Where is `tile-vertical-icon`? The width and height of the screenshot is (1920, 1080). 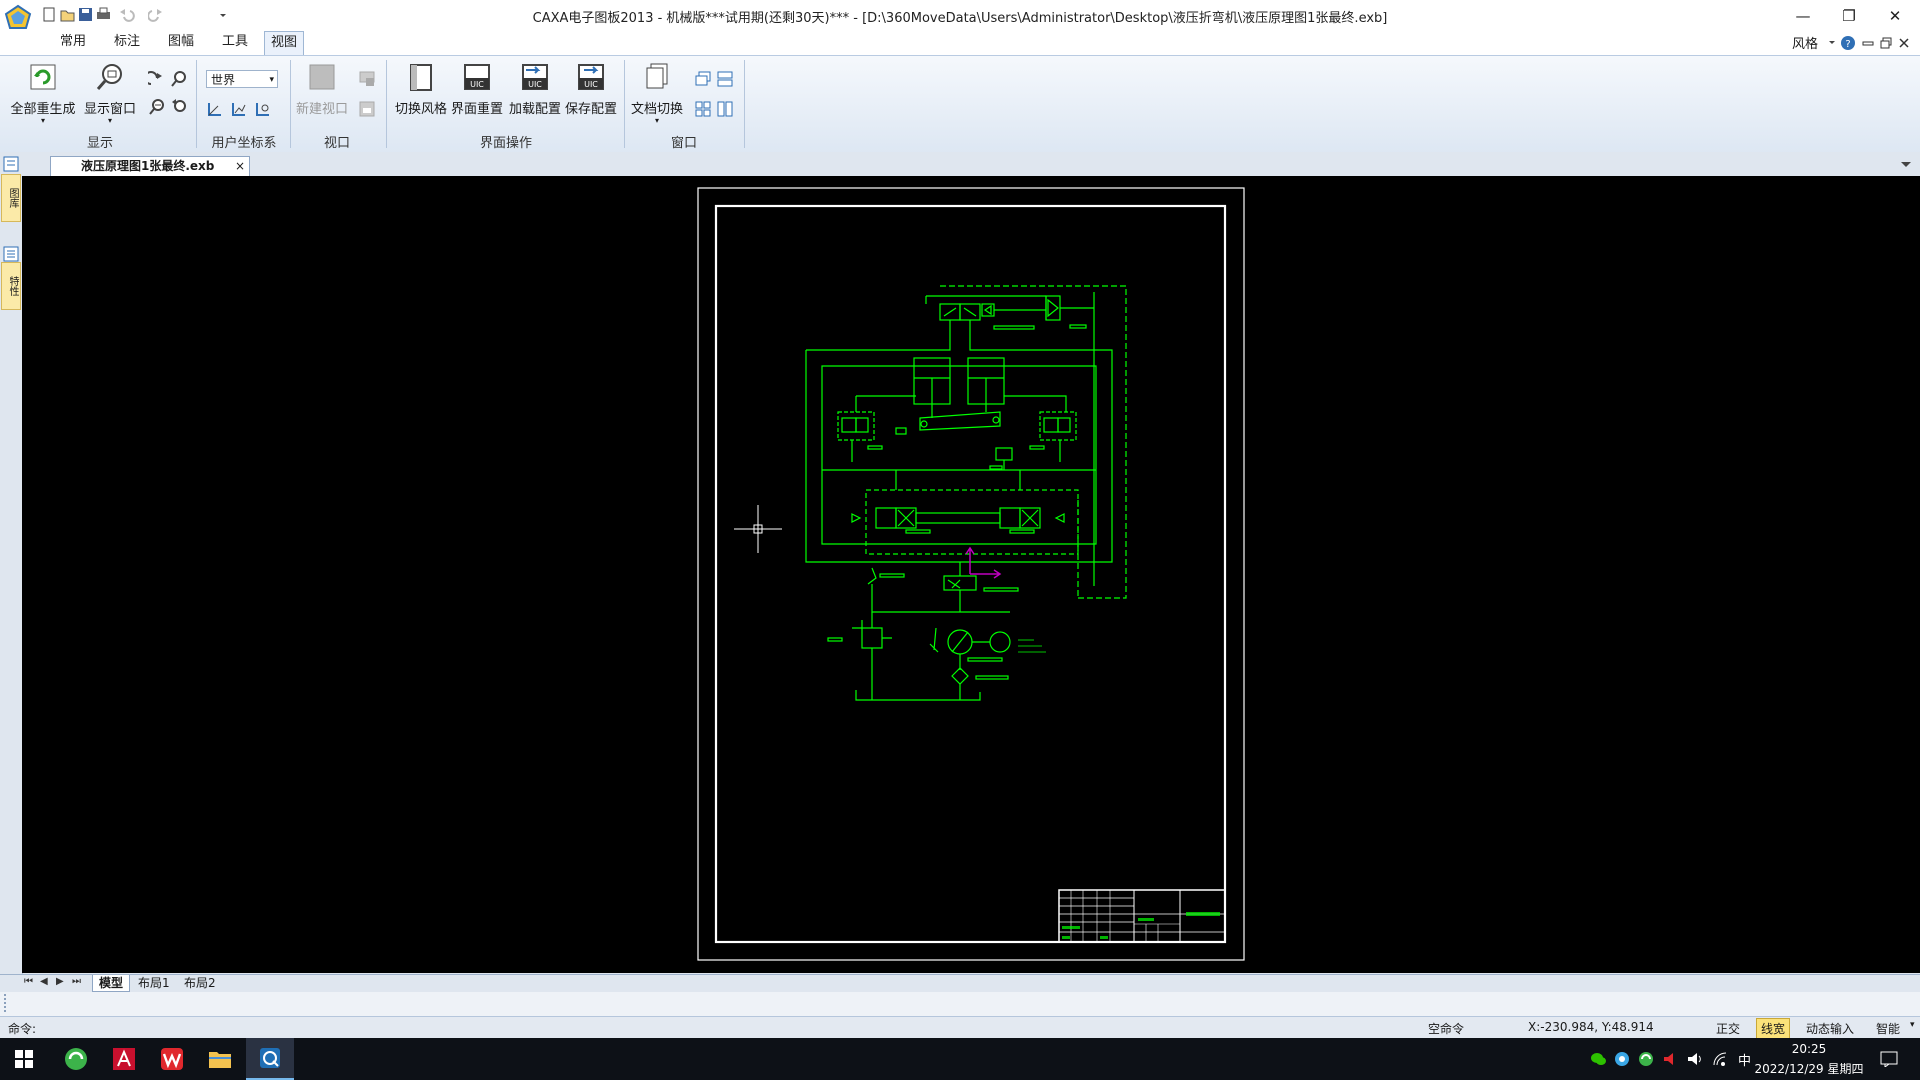 tile-vertical-icon is located at coordinates (725, 109).